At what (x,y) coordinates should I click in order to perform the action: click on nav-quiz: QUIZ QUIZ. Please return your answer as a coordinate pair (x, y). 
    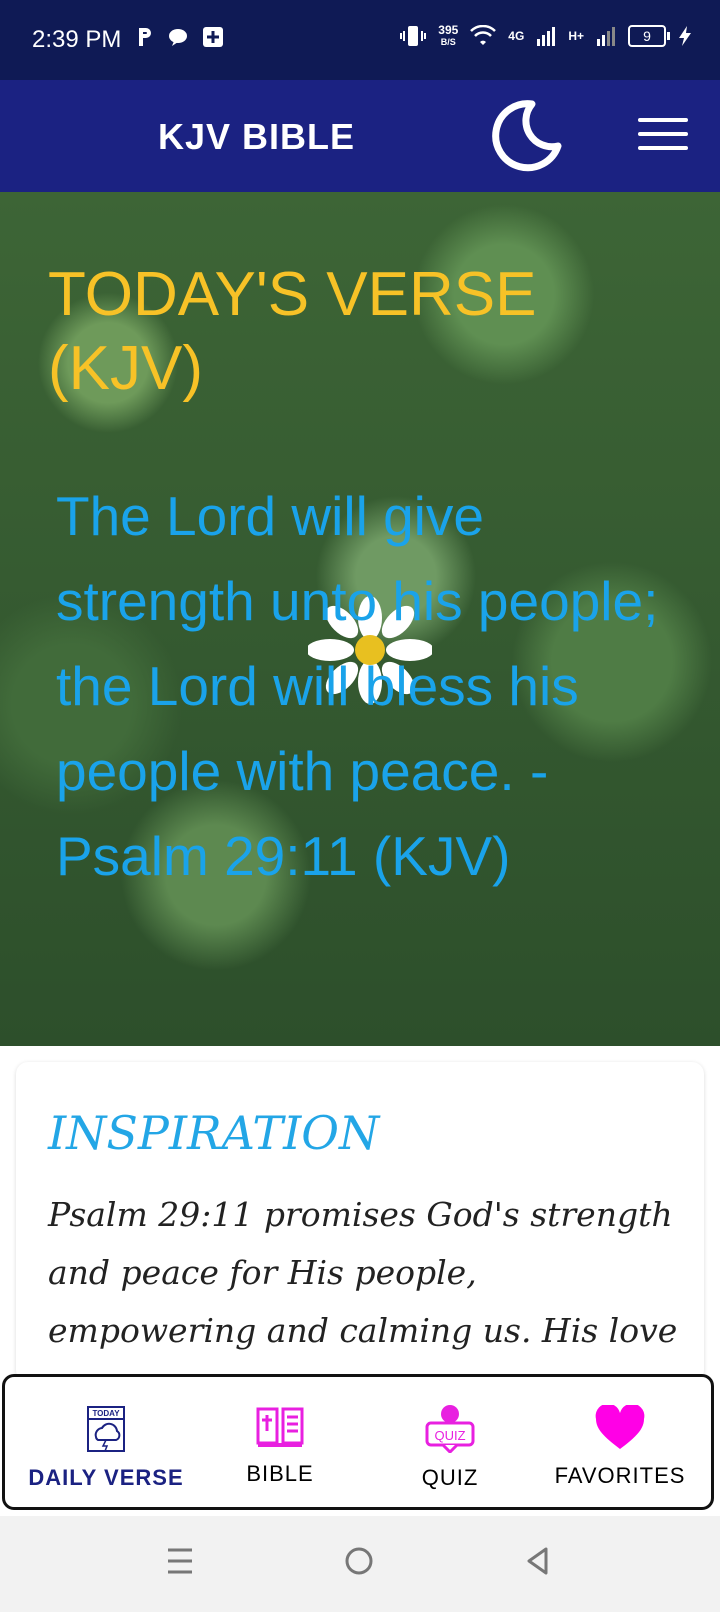
    Looking at the image, I should click on (450, 1448).